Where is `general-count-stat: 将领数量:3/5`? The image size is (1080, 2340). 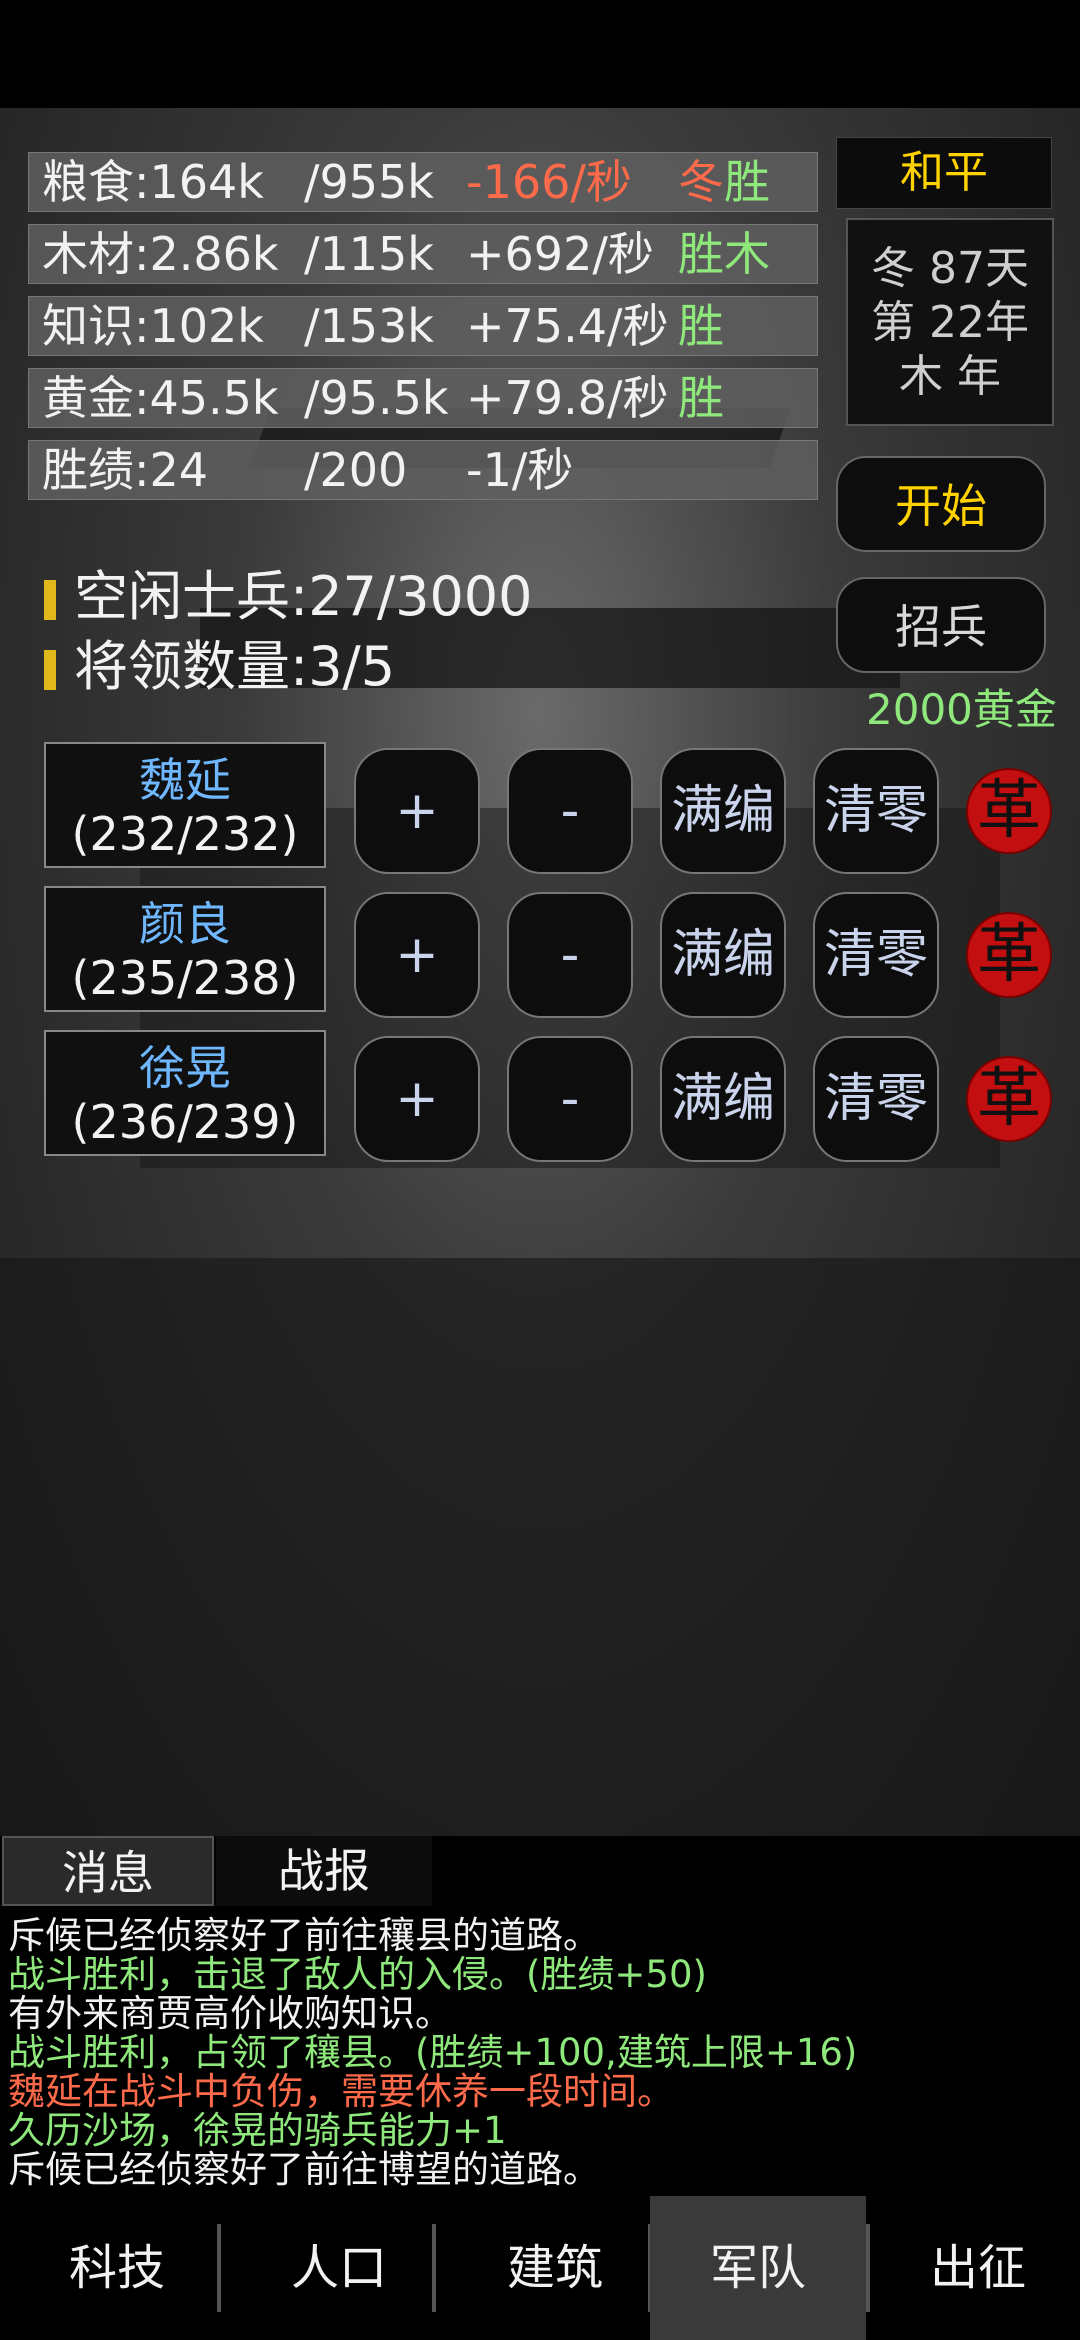 general-count-stat: 将领数量:3/5 is located at coordinates (219, 667).